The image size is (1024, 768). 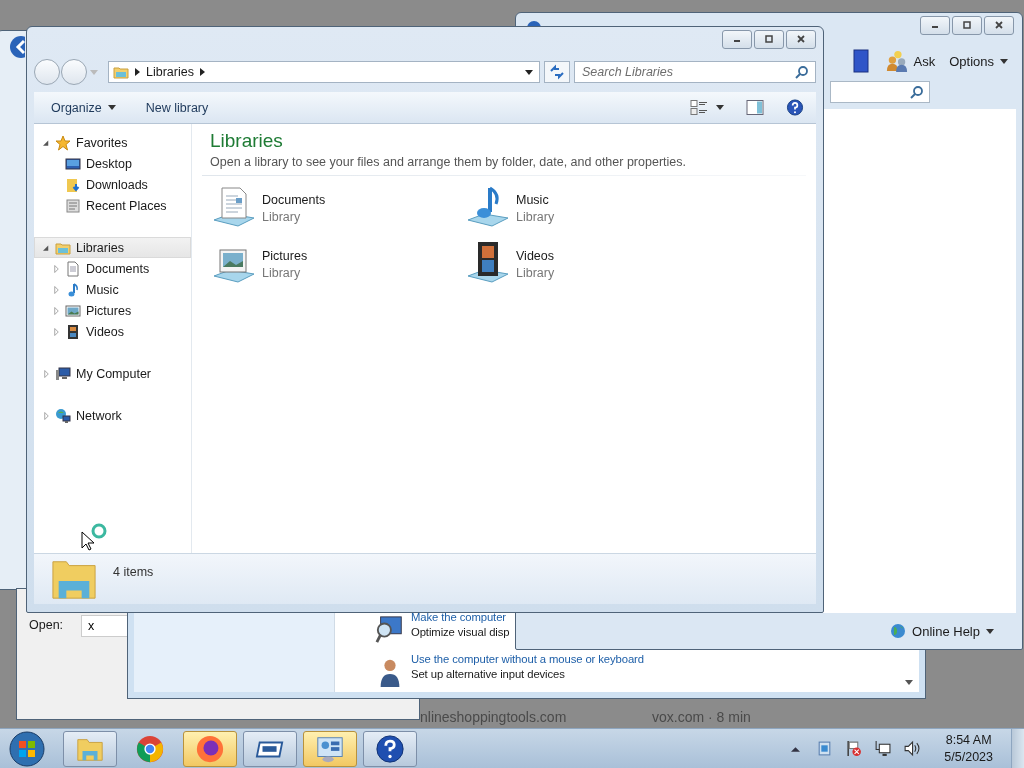 What do you see at coordinates (390, 630) in the screenshot?
I see `monitor-magnifier-icon` at bounding box center [390, 630].